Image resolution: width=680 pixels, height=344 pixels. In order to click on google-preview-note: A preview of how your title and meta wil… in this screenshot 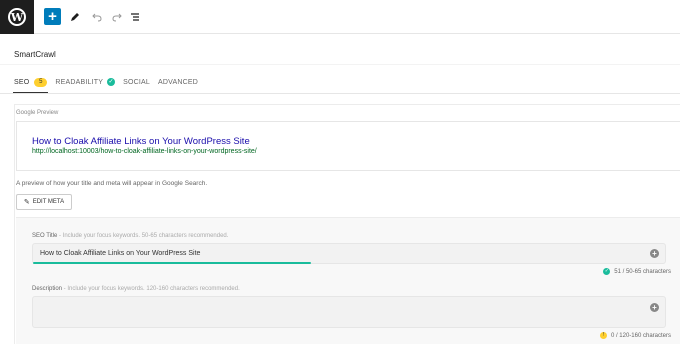, I will do `click(112, 183)`.